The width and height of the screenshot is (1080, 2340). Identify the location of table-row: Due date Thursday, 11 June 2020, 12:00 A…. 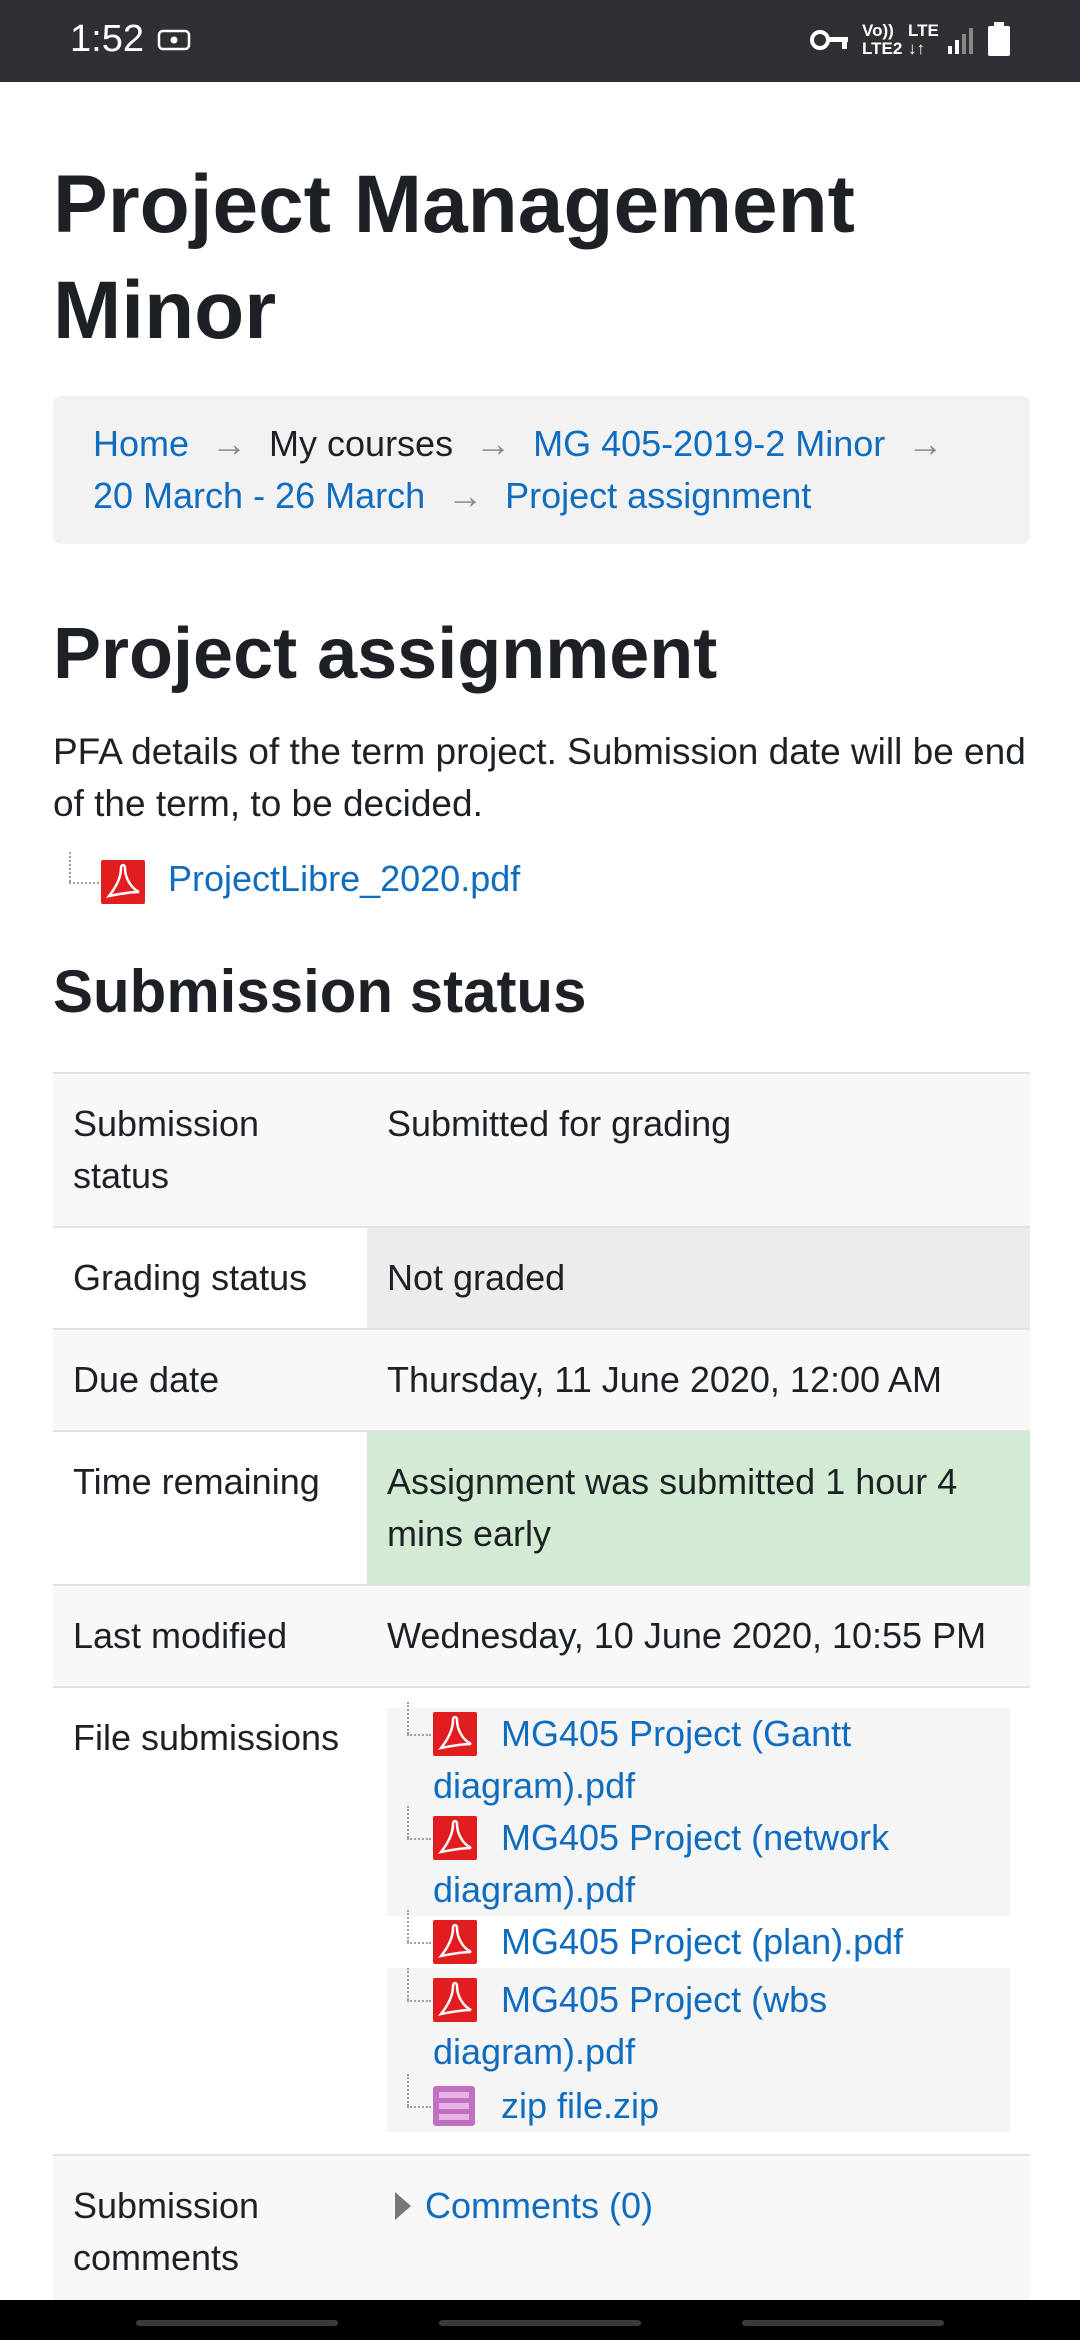
(541, 1379).